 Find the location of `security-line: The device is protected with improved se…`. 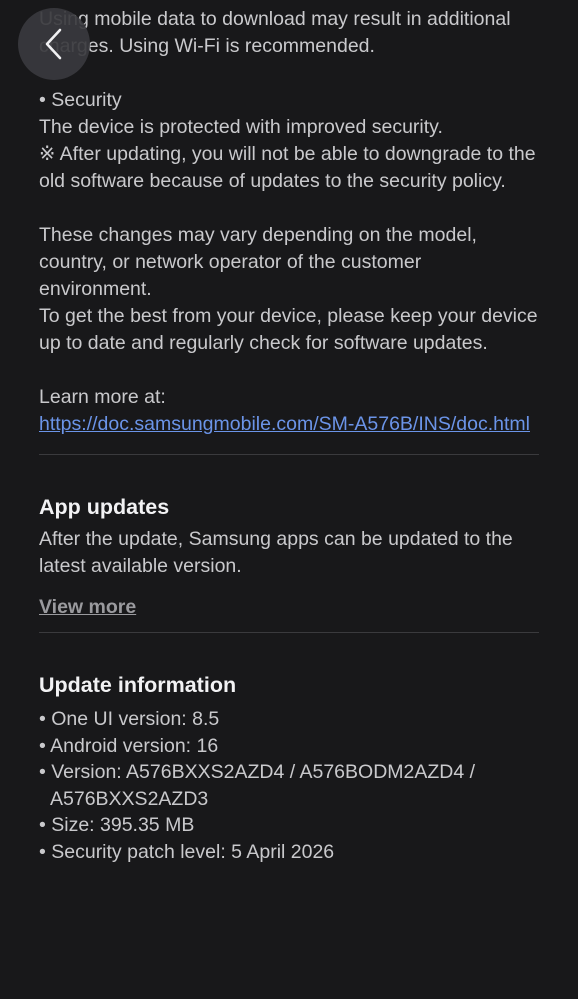

security-line: The device is protected with improved se… is located at coordinates (241, 127).